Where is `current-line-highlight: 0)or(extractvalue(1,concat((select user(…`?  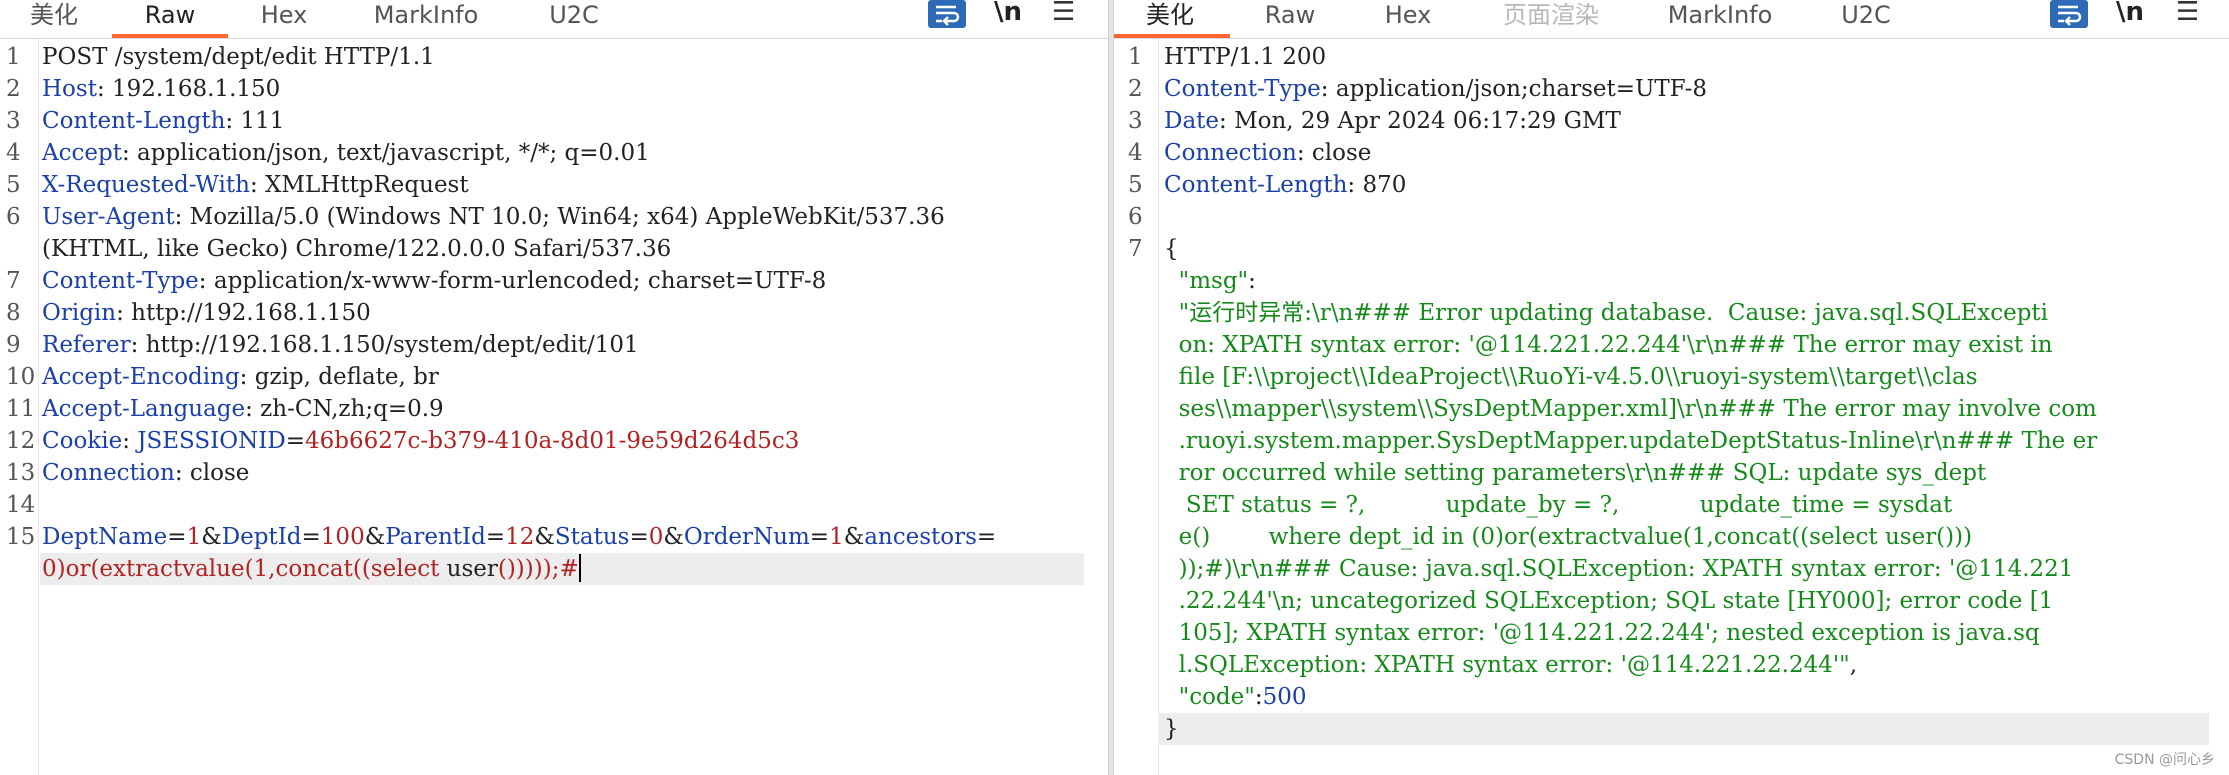 current-line-highlight: 0)or(extractvalue(1,concat((select user(… is located at coordinates (562, 569).